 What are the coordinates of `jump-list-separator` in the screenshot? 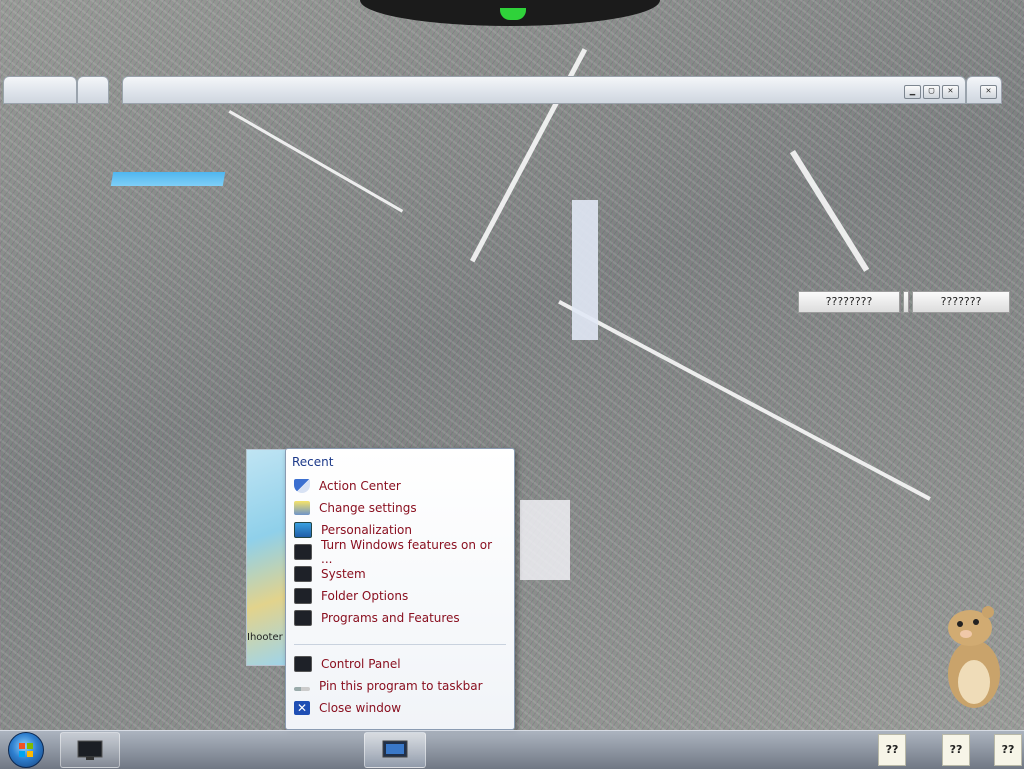 It's located at (400, 644).